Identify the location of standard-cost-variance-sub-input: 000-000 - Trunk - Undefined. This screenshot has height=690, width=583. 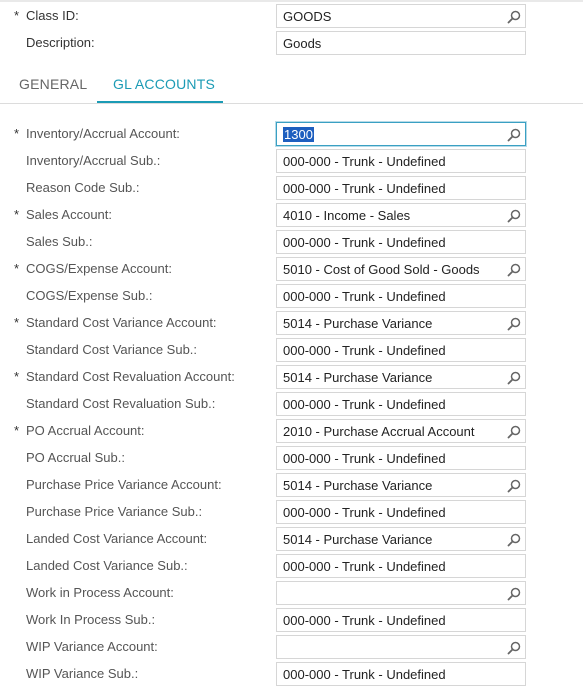
(401, 350).